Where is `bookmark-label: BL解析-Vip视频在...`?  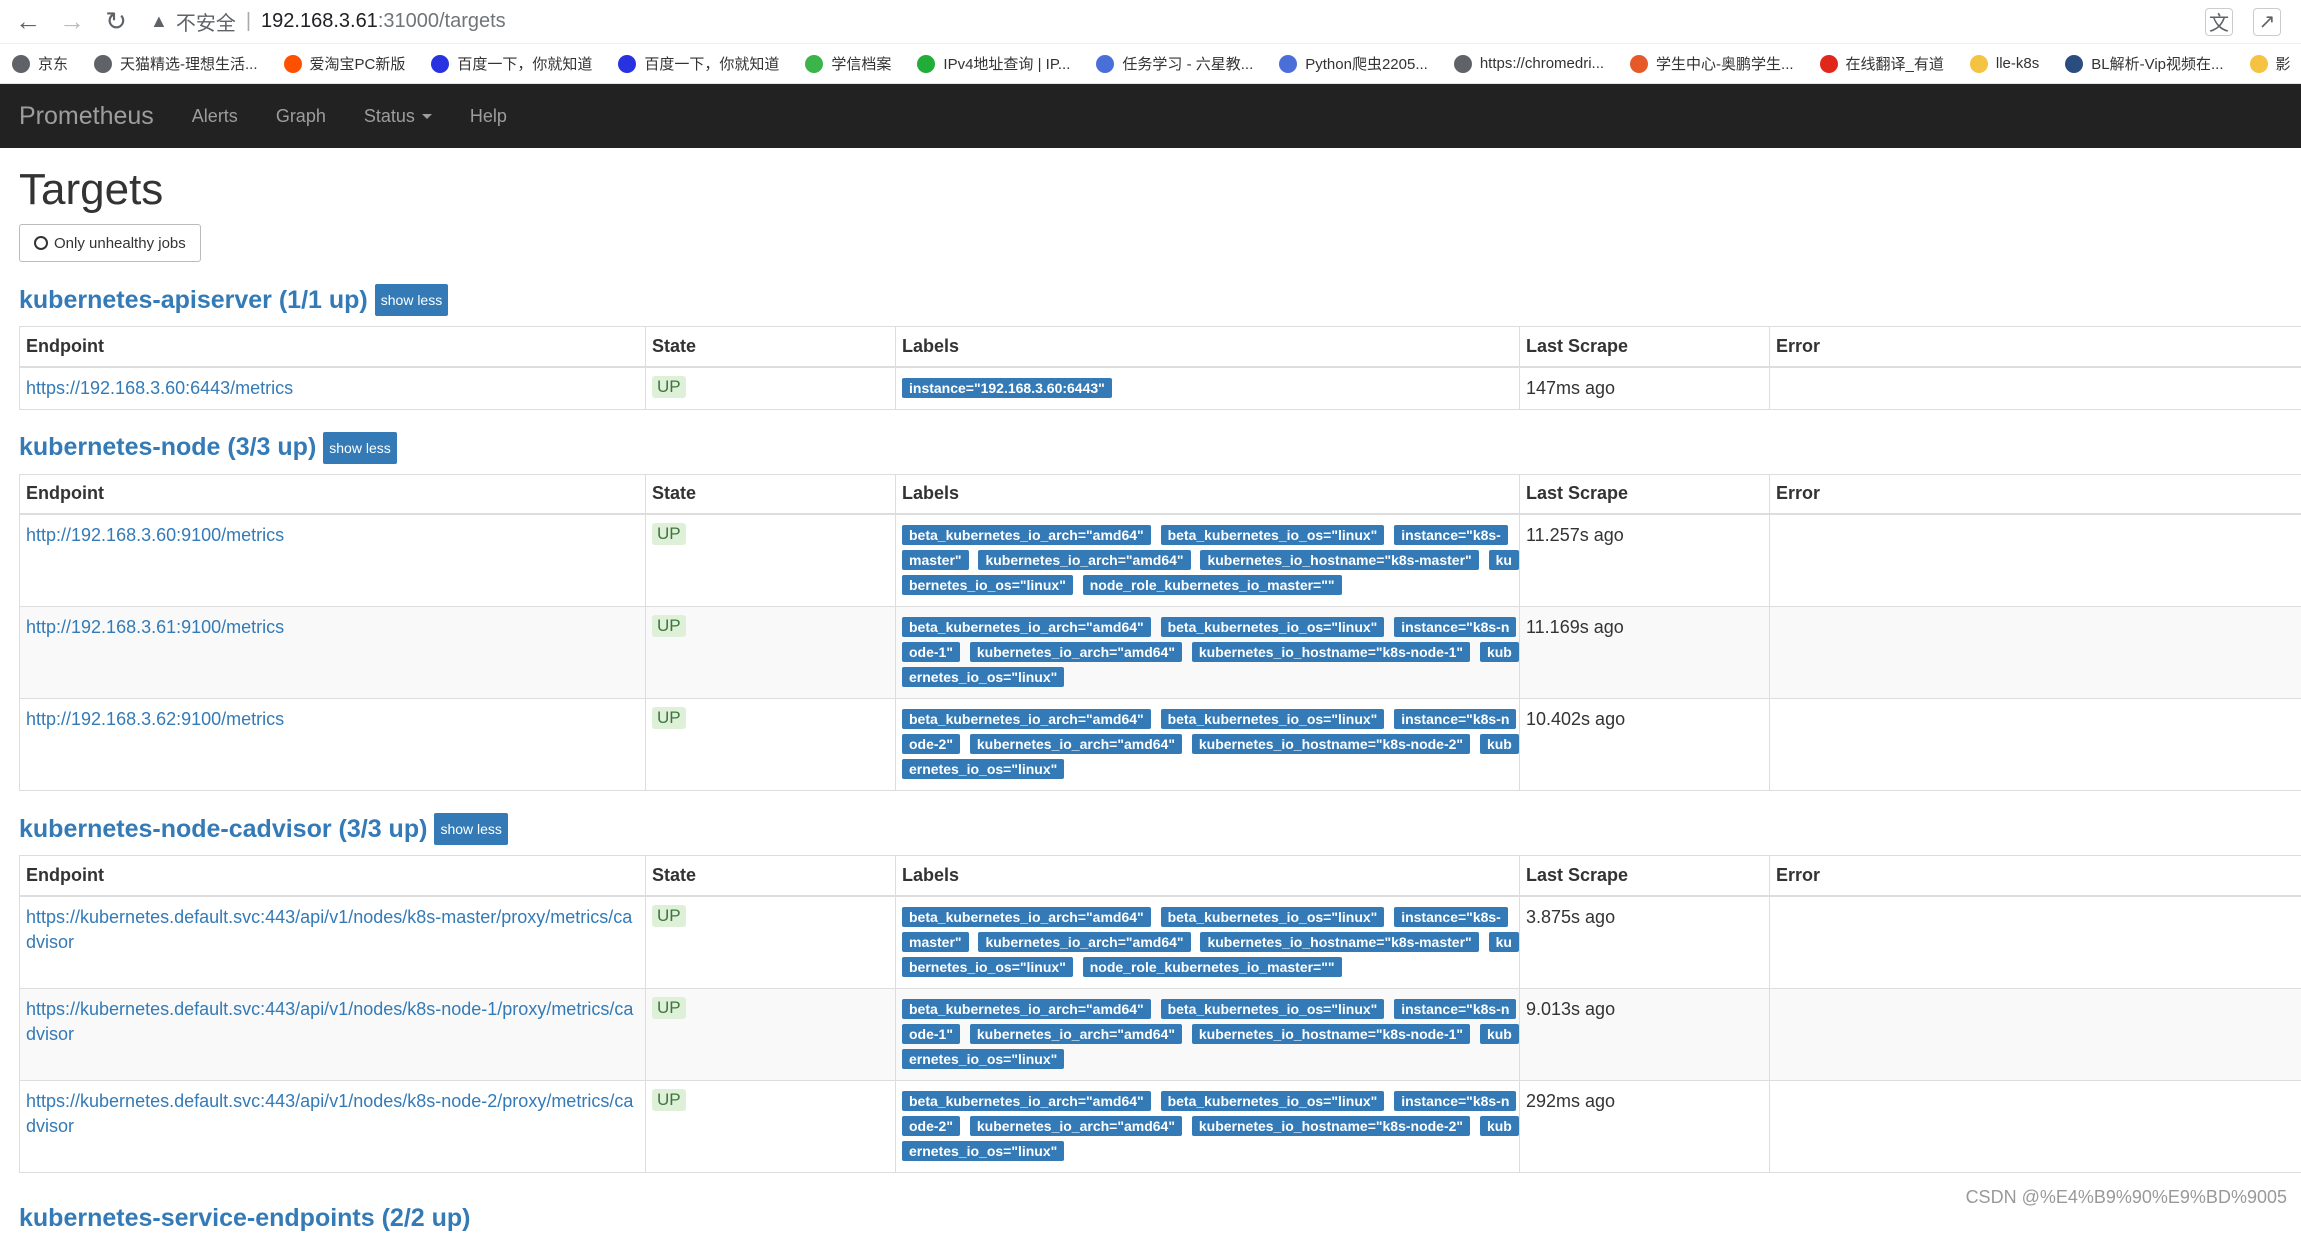 bookmark-label: BL解析-Vip视频在... is located at coordinates (2157, 63).